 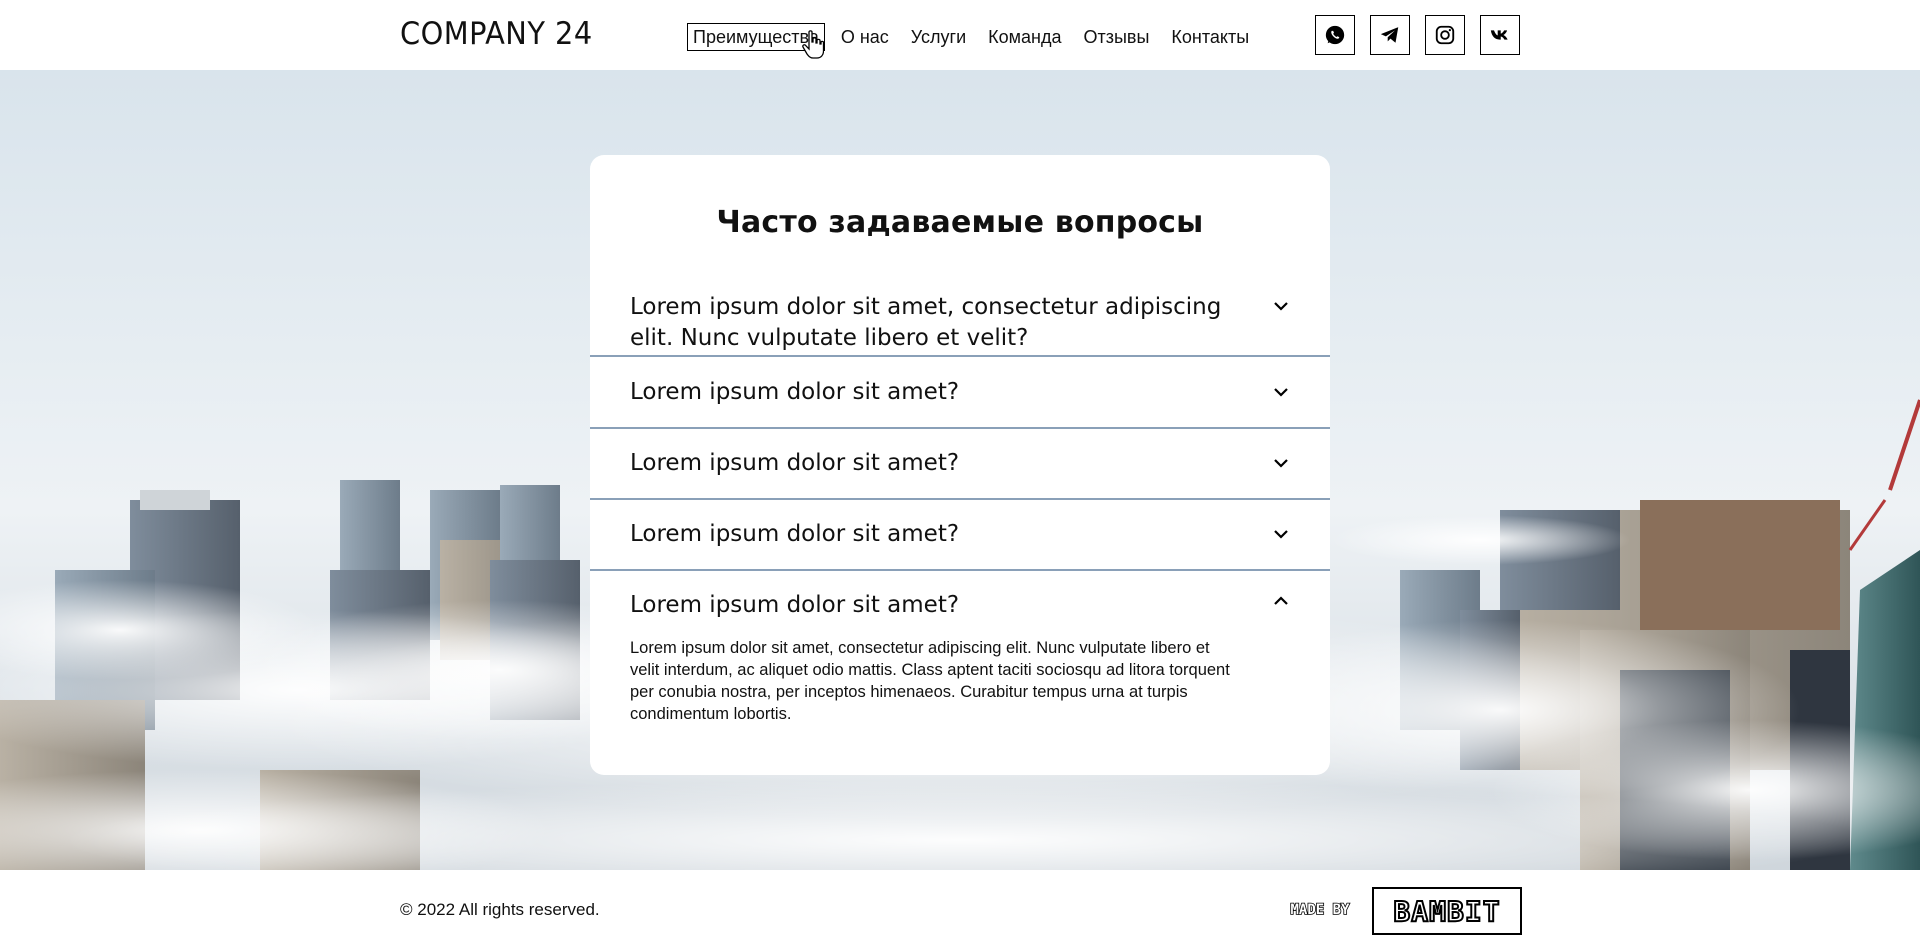 I want to click on vk-icon, so click(x=1499, y=35).